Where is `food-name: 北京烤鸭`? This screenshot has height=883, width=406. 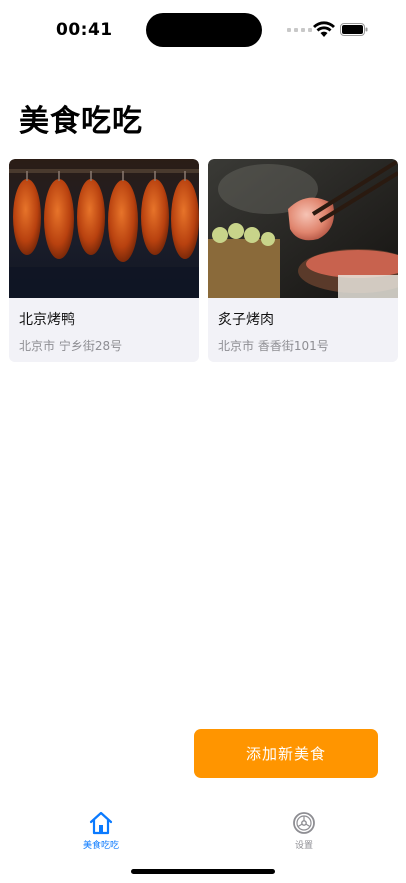 food-name: 北京烤鸭 is located at coordinates (47, 320).